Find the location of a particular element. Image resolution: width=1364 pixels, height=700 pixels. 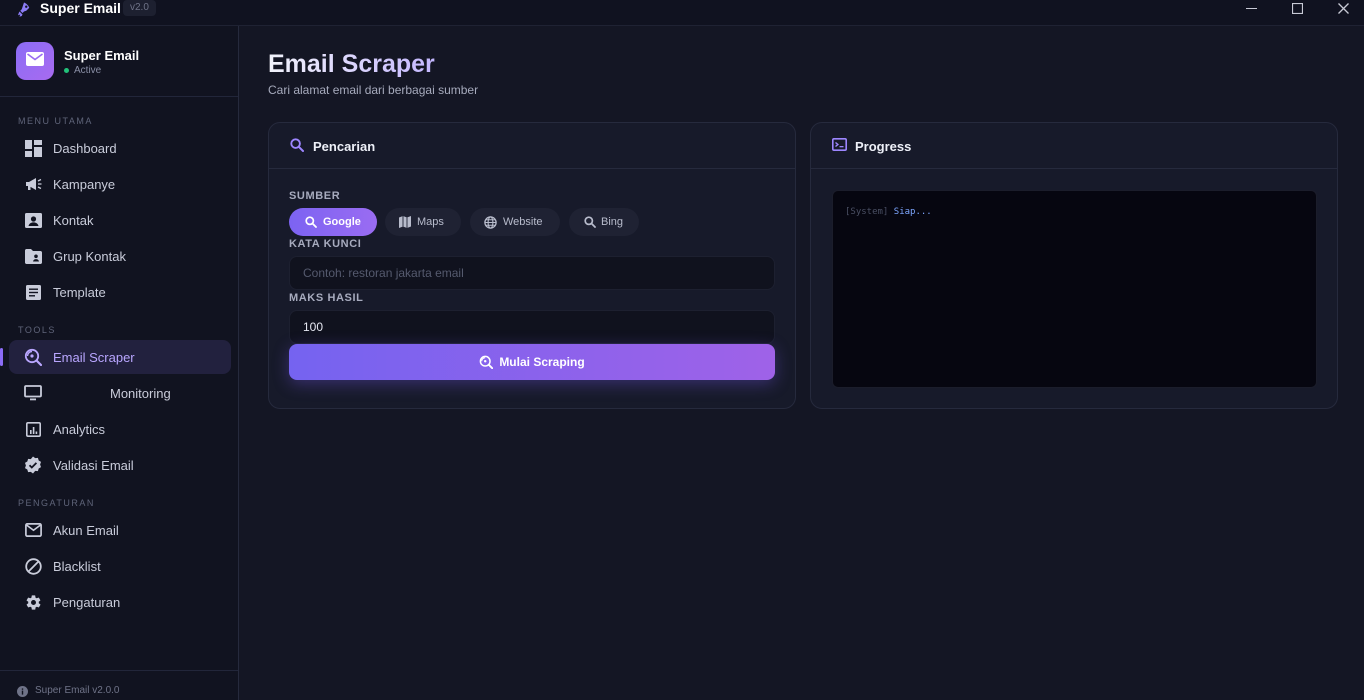

minimize-icon is located at coordinates (1251, 8).